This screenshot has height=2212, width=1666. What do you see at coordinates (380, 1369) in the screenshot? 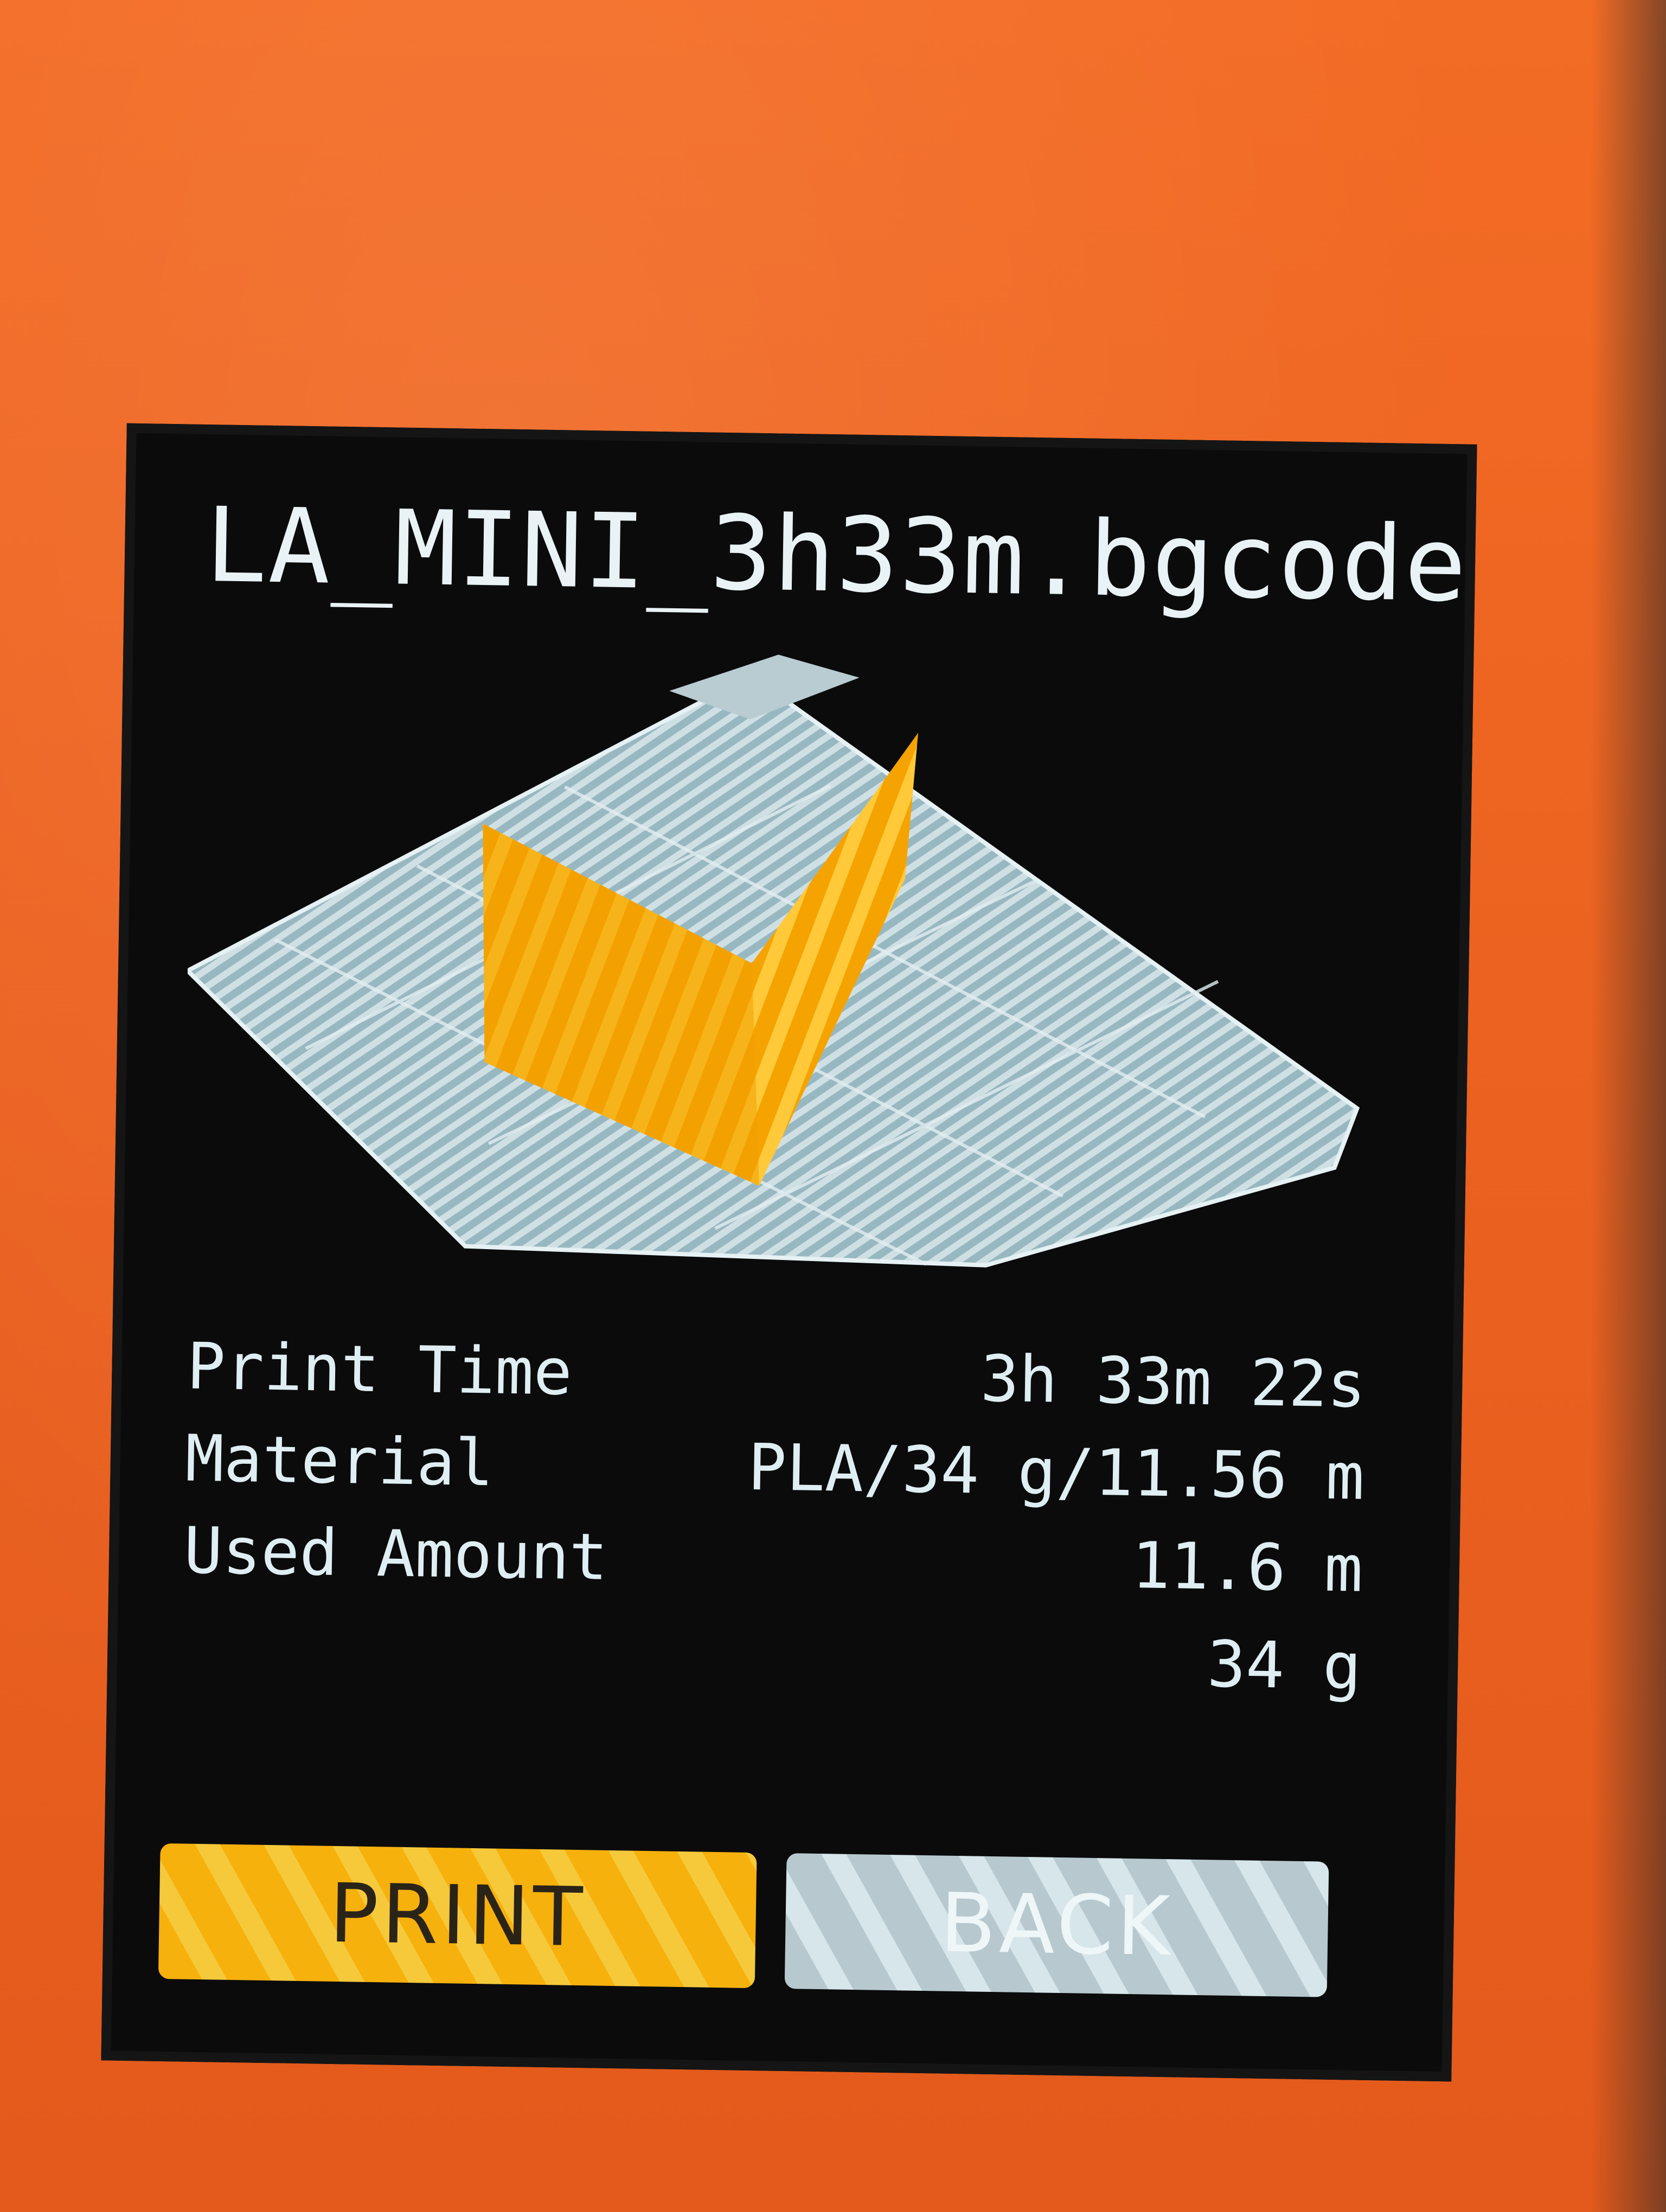
I see `print-time-label: Print Time` at bounding box center [380, 1369].